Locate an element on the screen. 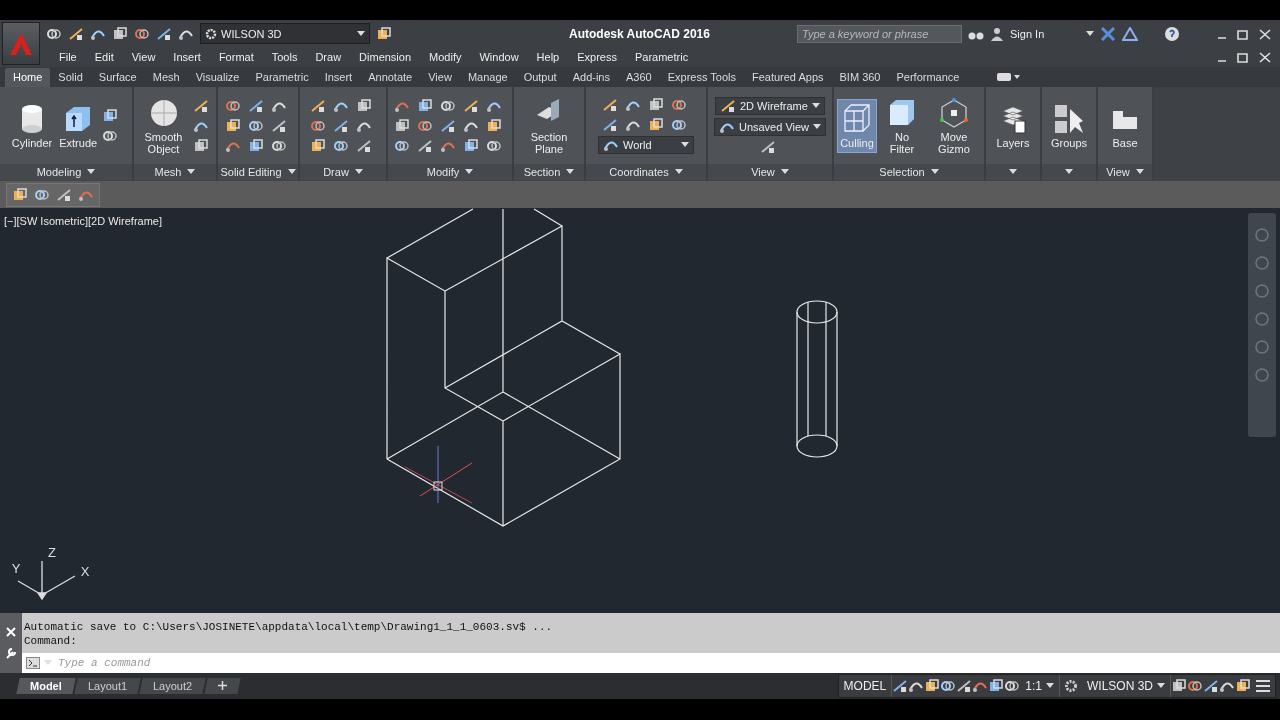  ribbon-tab: Visualize is located at coordinates (217, 77).